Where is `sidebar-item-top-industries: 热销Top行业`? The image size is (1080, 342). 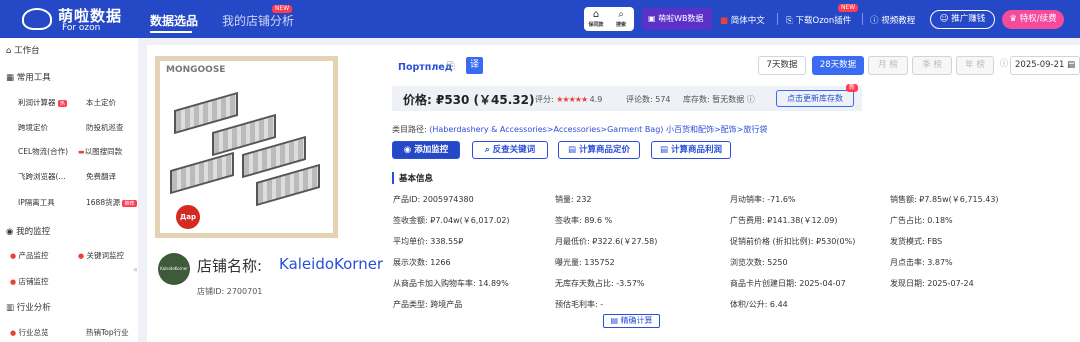
sidebar-item-top-industries: 热销Top行业 is located at coordinates (107, 332).